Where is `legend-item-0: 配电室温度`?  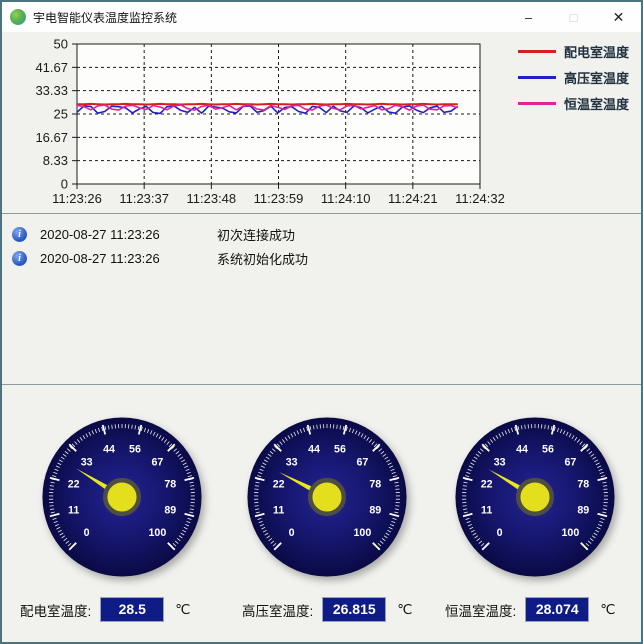
legend-item-0: 配电室温度 is located at coordinates (573, 51).